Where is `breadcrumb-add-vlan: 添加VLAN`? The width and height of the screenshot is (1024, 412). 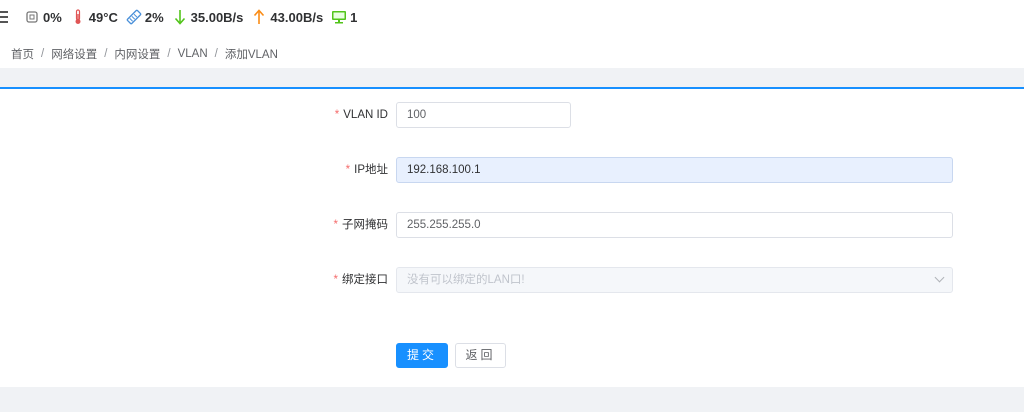 breadcrumb-add-vlan: 添加VLAN is located at coordinates (251, 55).